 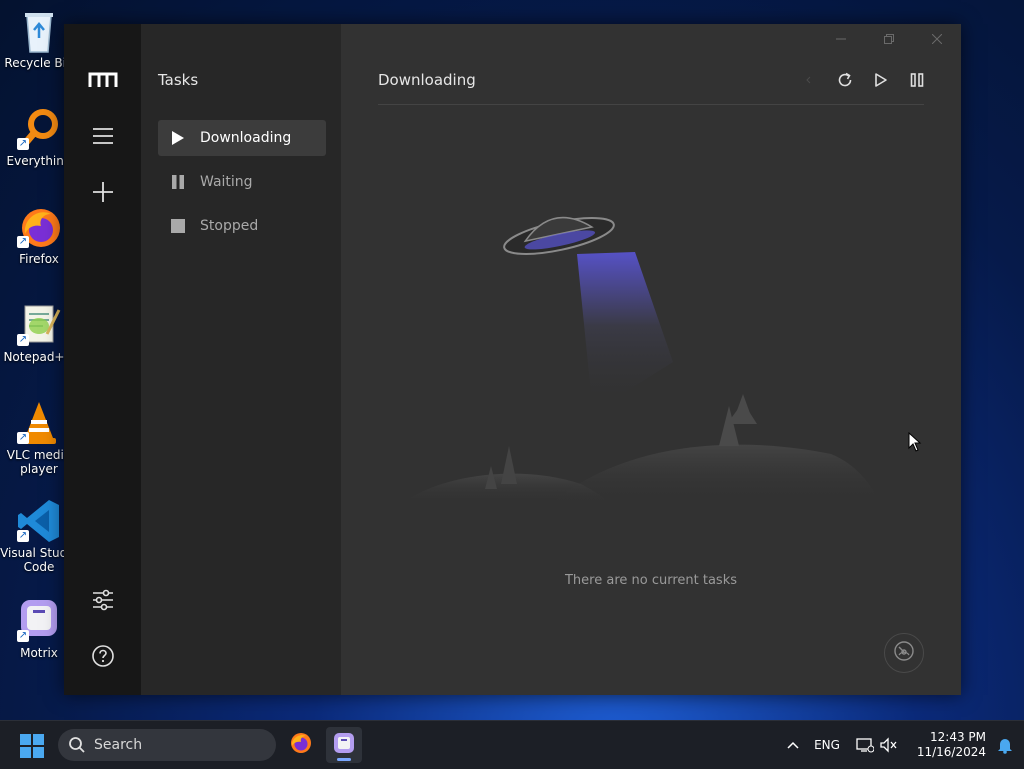 What do you see at coordinates (889, 745) in the screenshot?
I see `volume-muted-icon` at bounding box center [889, 745].